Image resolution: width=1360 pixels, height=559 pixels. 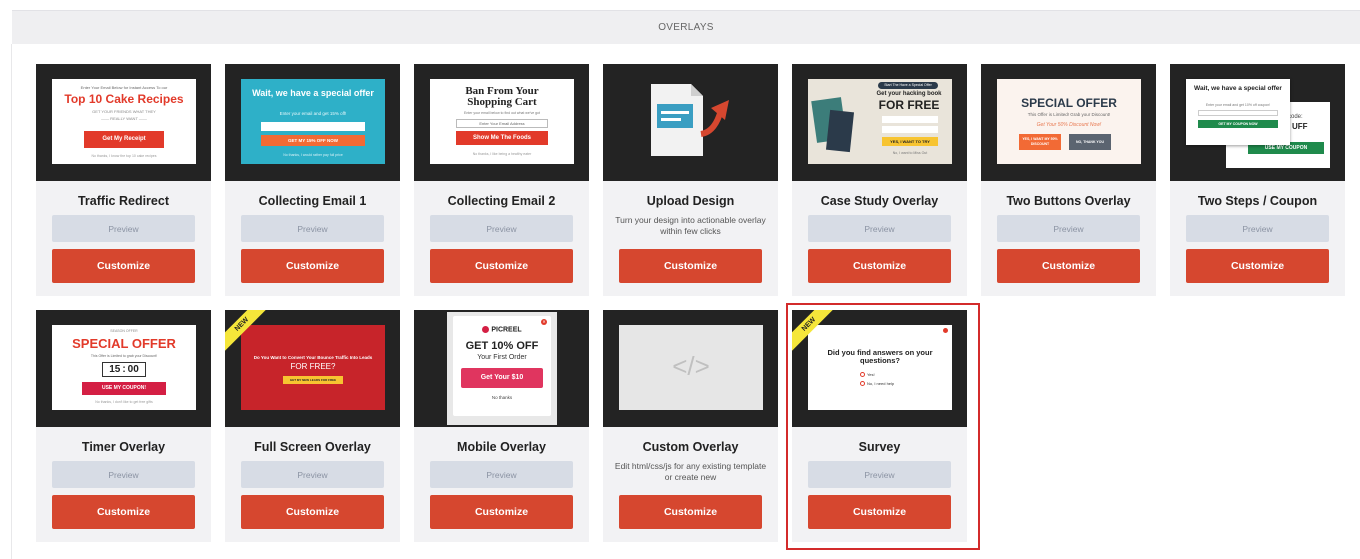 What do you see at coordinates (502, 329) in the screenshot?
I see `thumb-brand: PICREEL` at bounding box center [502, 329].